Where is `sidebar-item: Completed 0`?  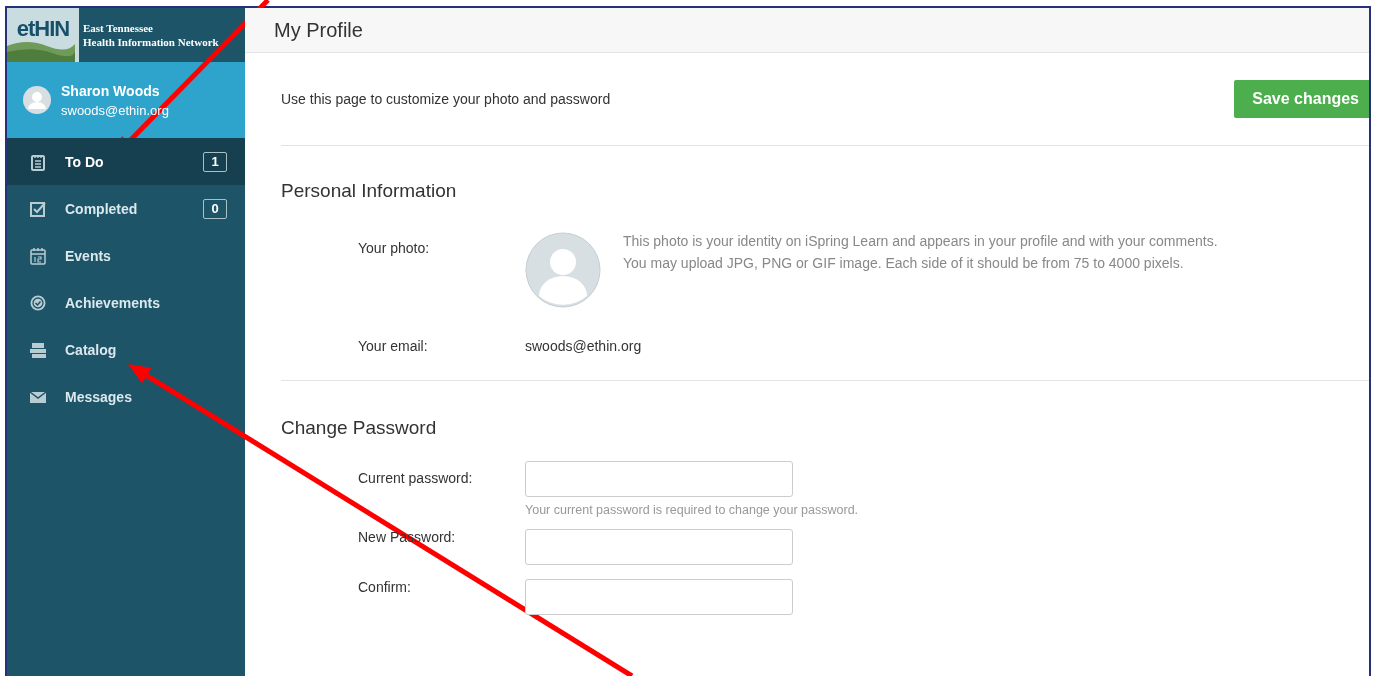
sidebar-item: Completed 0 is located at coordinates (126, 208).